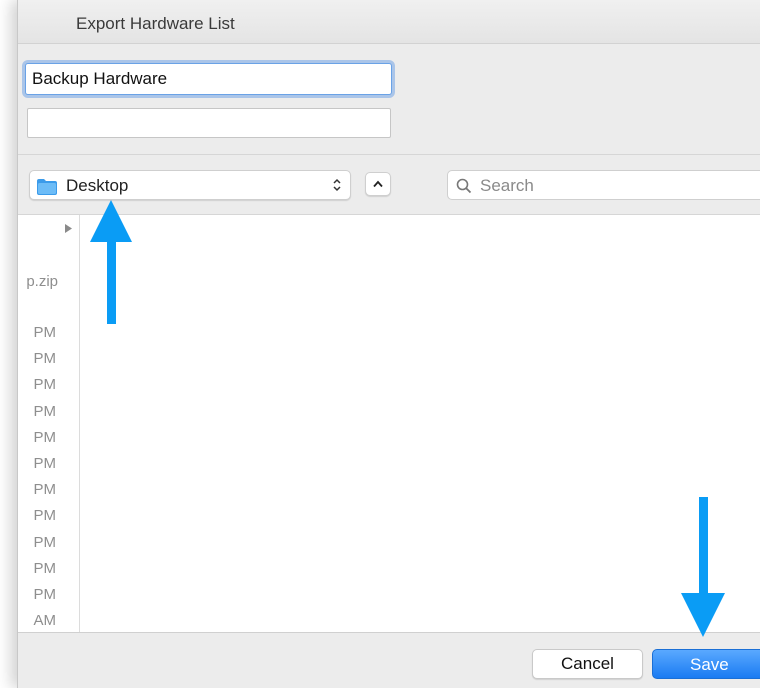  What do you see at coordinates (709, 664) in the screenshot?
I see `save-button-label: Save` at bounding box center [709, 664].